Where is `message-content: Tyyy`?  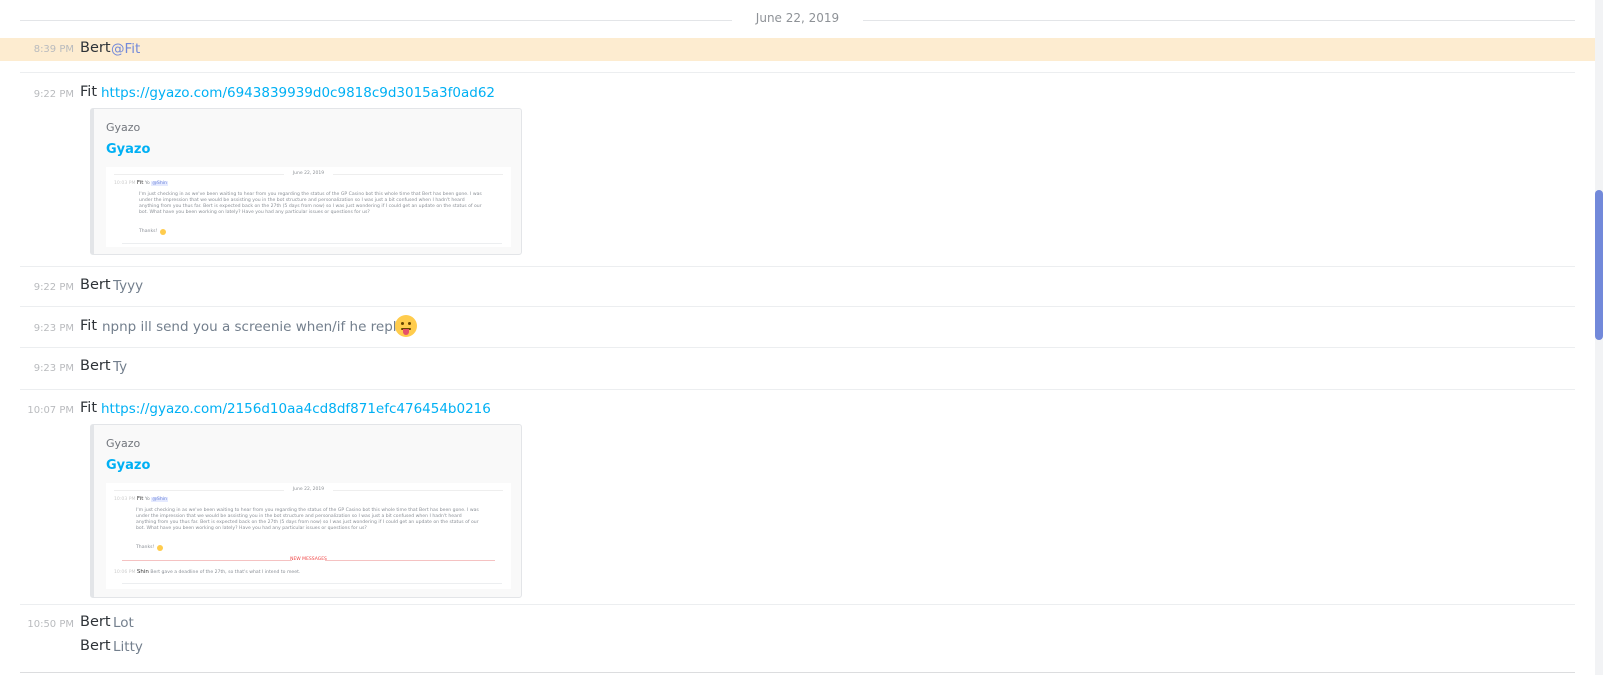
message-content: Tyyy is located at coordinates (128, 286).